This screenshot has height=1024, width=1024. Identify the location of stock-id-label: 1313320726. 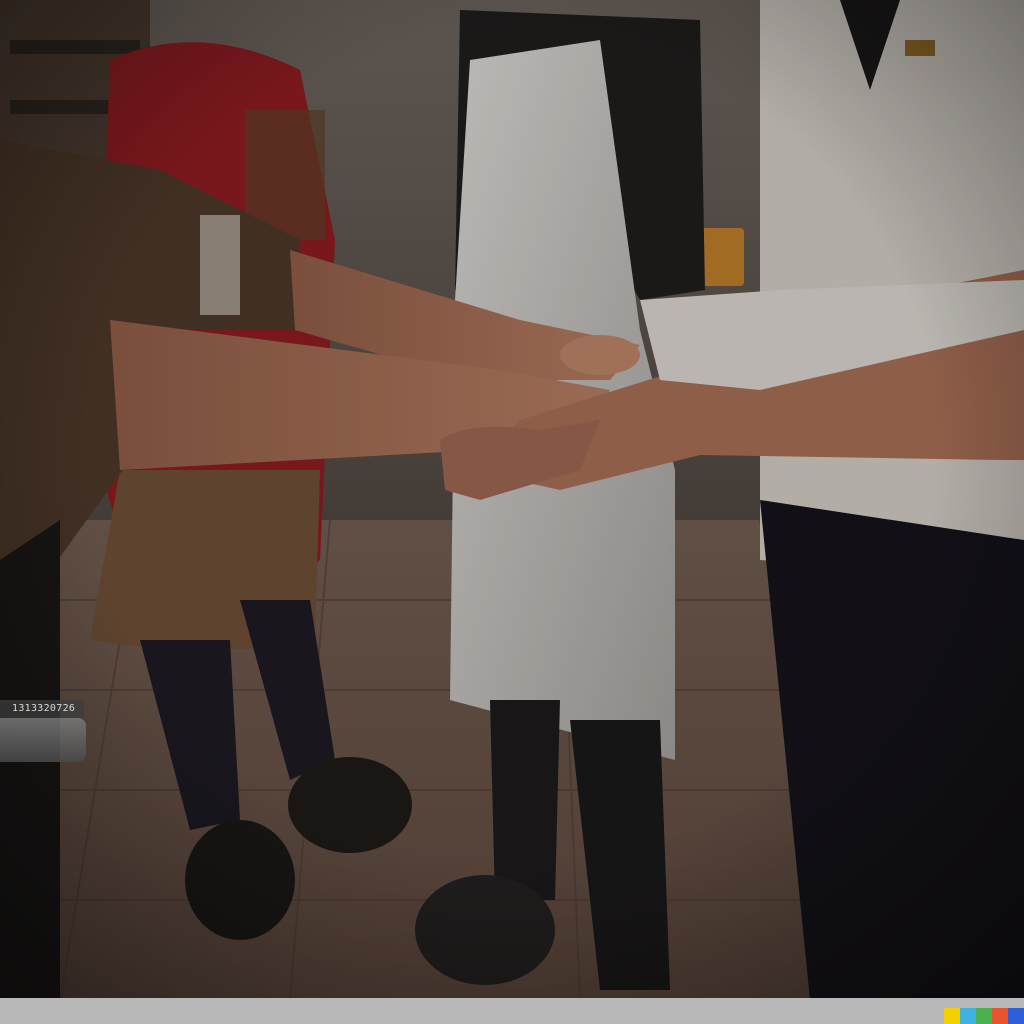
(42, 709).